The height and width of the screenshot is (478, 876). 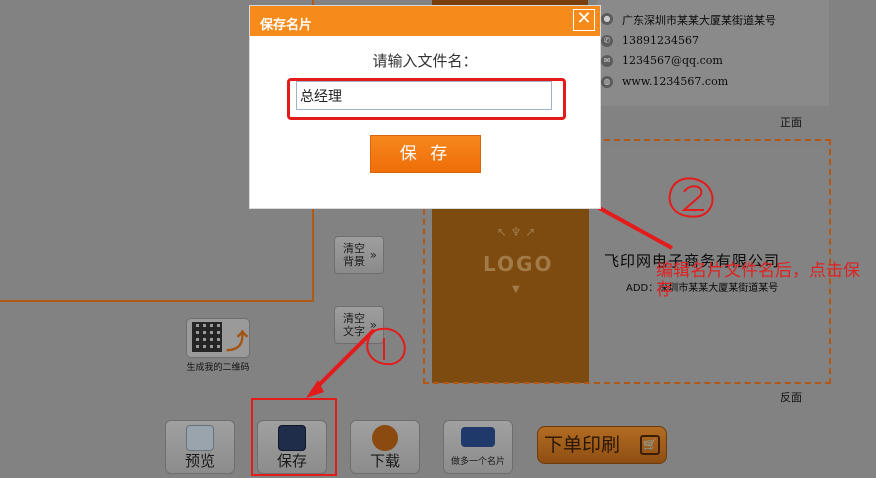 I want to click on dialog-header: 保存名片 ✕, so click(x=425, y=21).